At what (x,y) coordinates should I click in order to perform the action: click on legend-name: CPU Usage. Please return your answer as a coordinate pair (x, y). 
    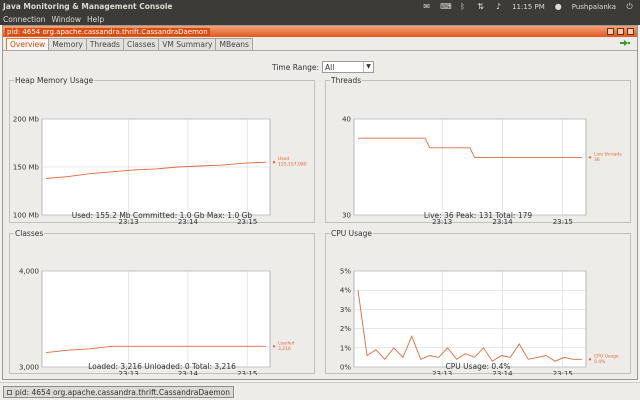
    Looking at the image, I should click on (606, 356).